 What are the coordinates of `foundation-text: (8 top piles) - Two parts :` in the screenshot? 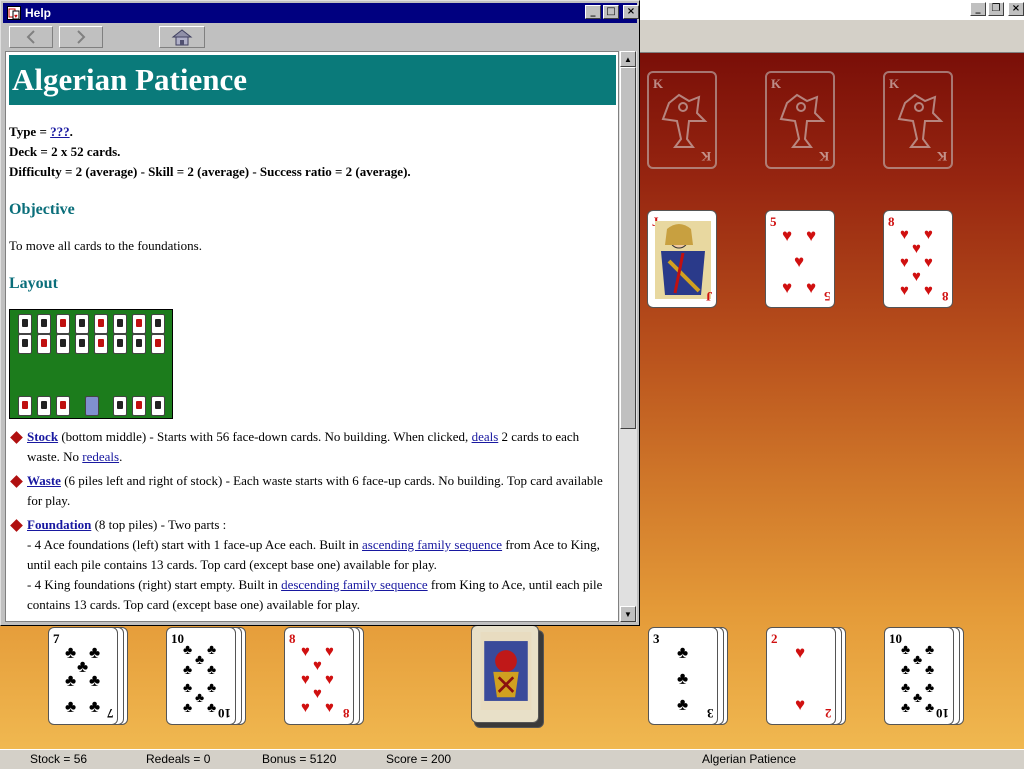 It's located at (159, 524).